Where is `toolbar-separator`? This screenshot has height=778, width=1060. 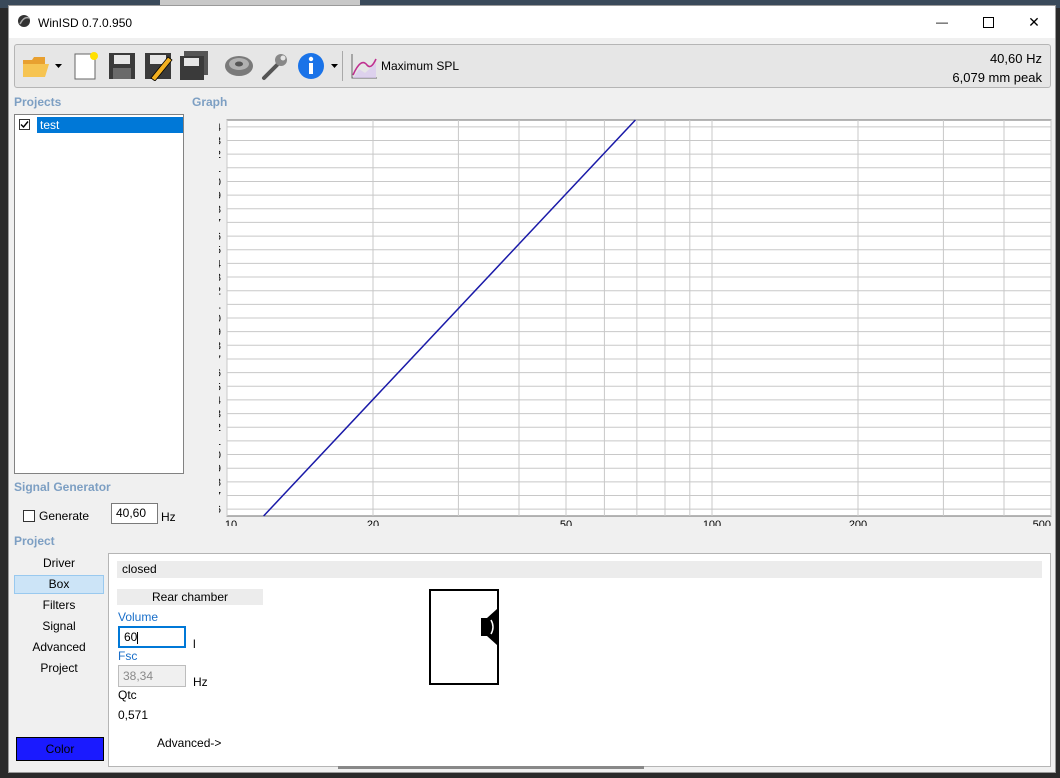
toolbar-separator is located at coordinates (342, 66).